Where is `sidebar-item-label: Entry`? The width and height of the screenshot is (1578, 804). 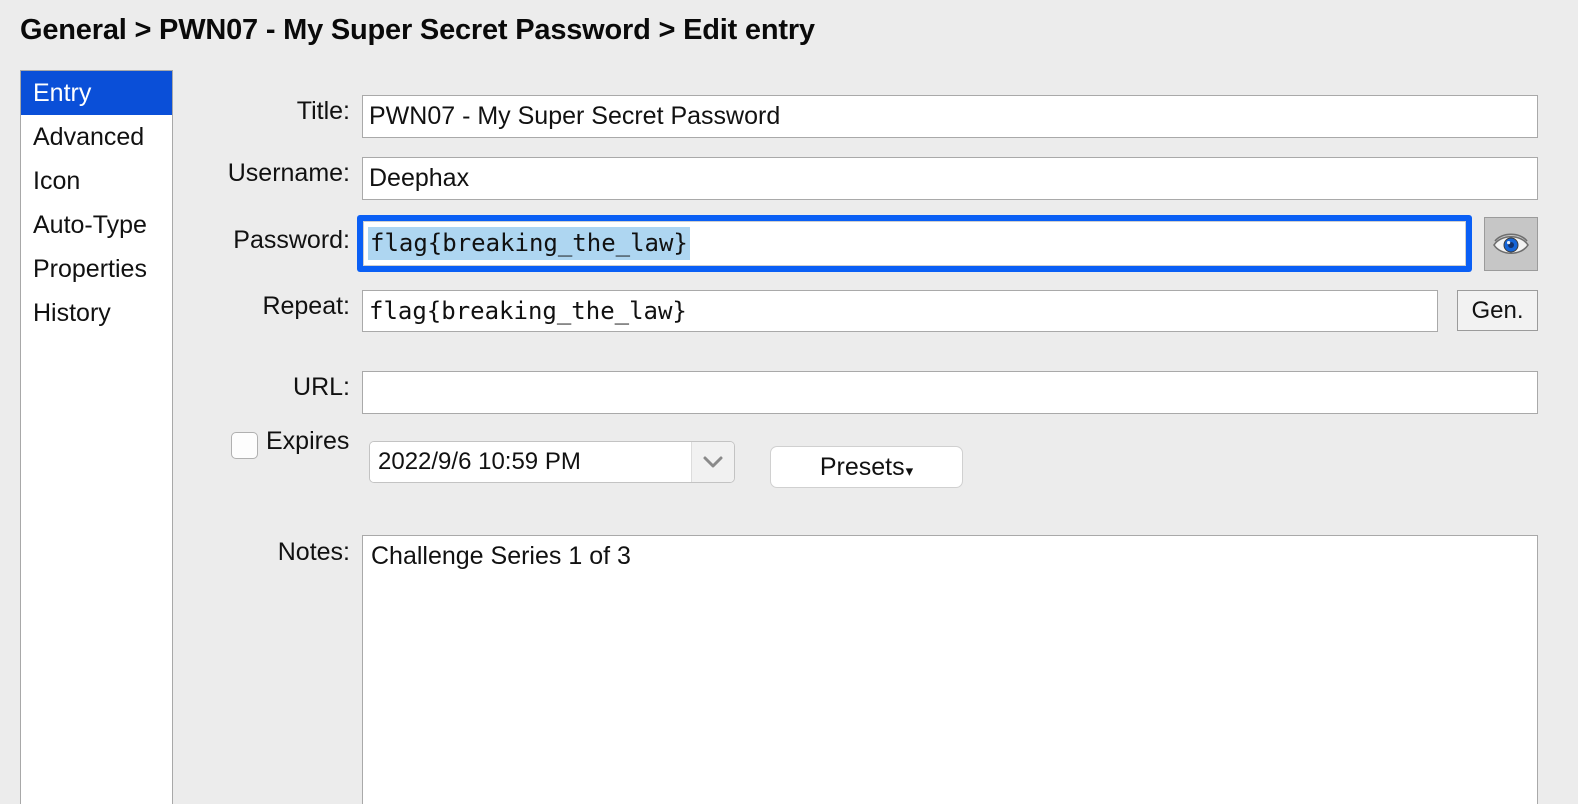
sidebar-item-label: Entry is located at coordinates (62, 93).